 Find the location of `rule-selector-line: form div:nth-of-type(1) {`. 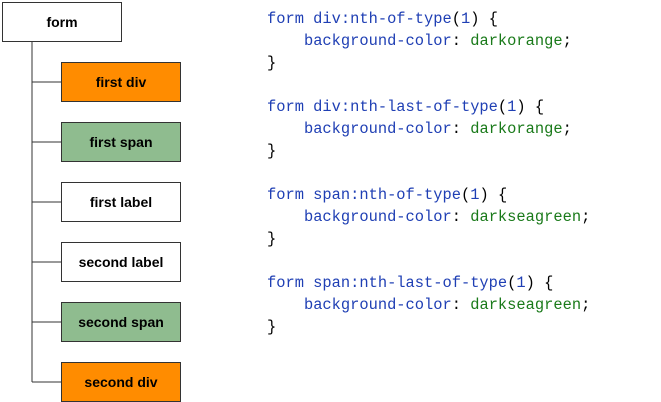

rule-selector-line: form div:nth-of-type(1) { is located at coordinates (382, 19).